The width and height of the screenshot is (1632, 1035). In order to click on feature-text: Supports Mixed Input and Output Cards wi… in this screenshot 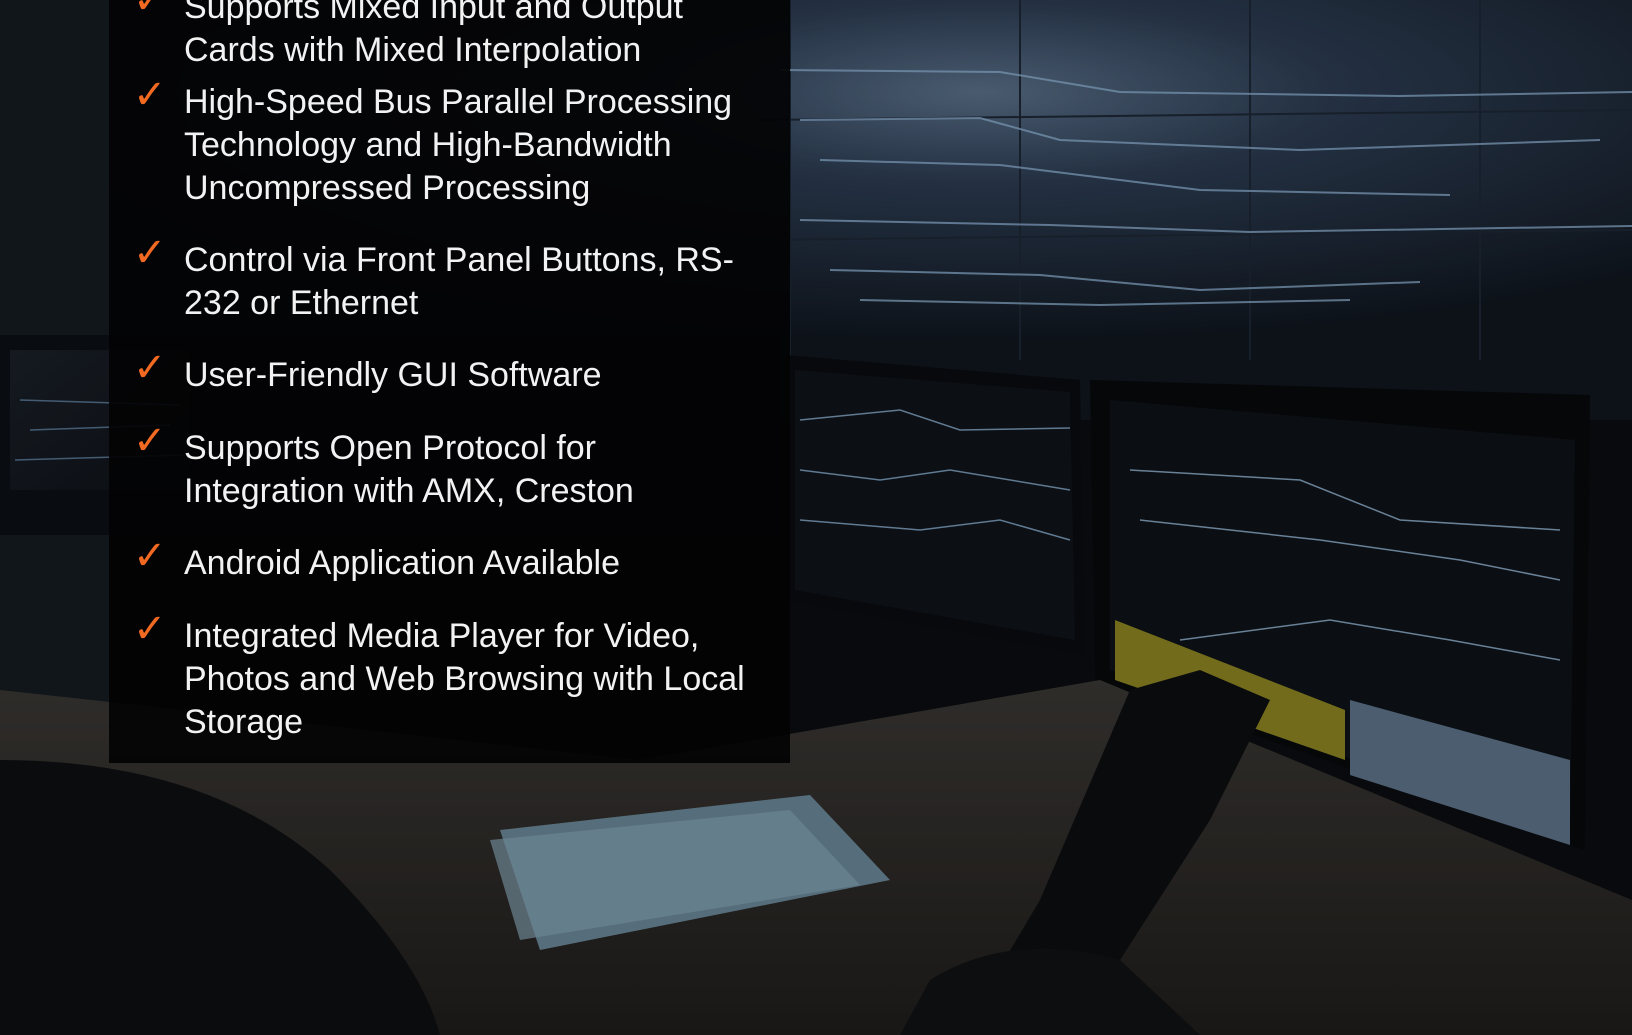, I will do `click(433, 34)`.